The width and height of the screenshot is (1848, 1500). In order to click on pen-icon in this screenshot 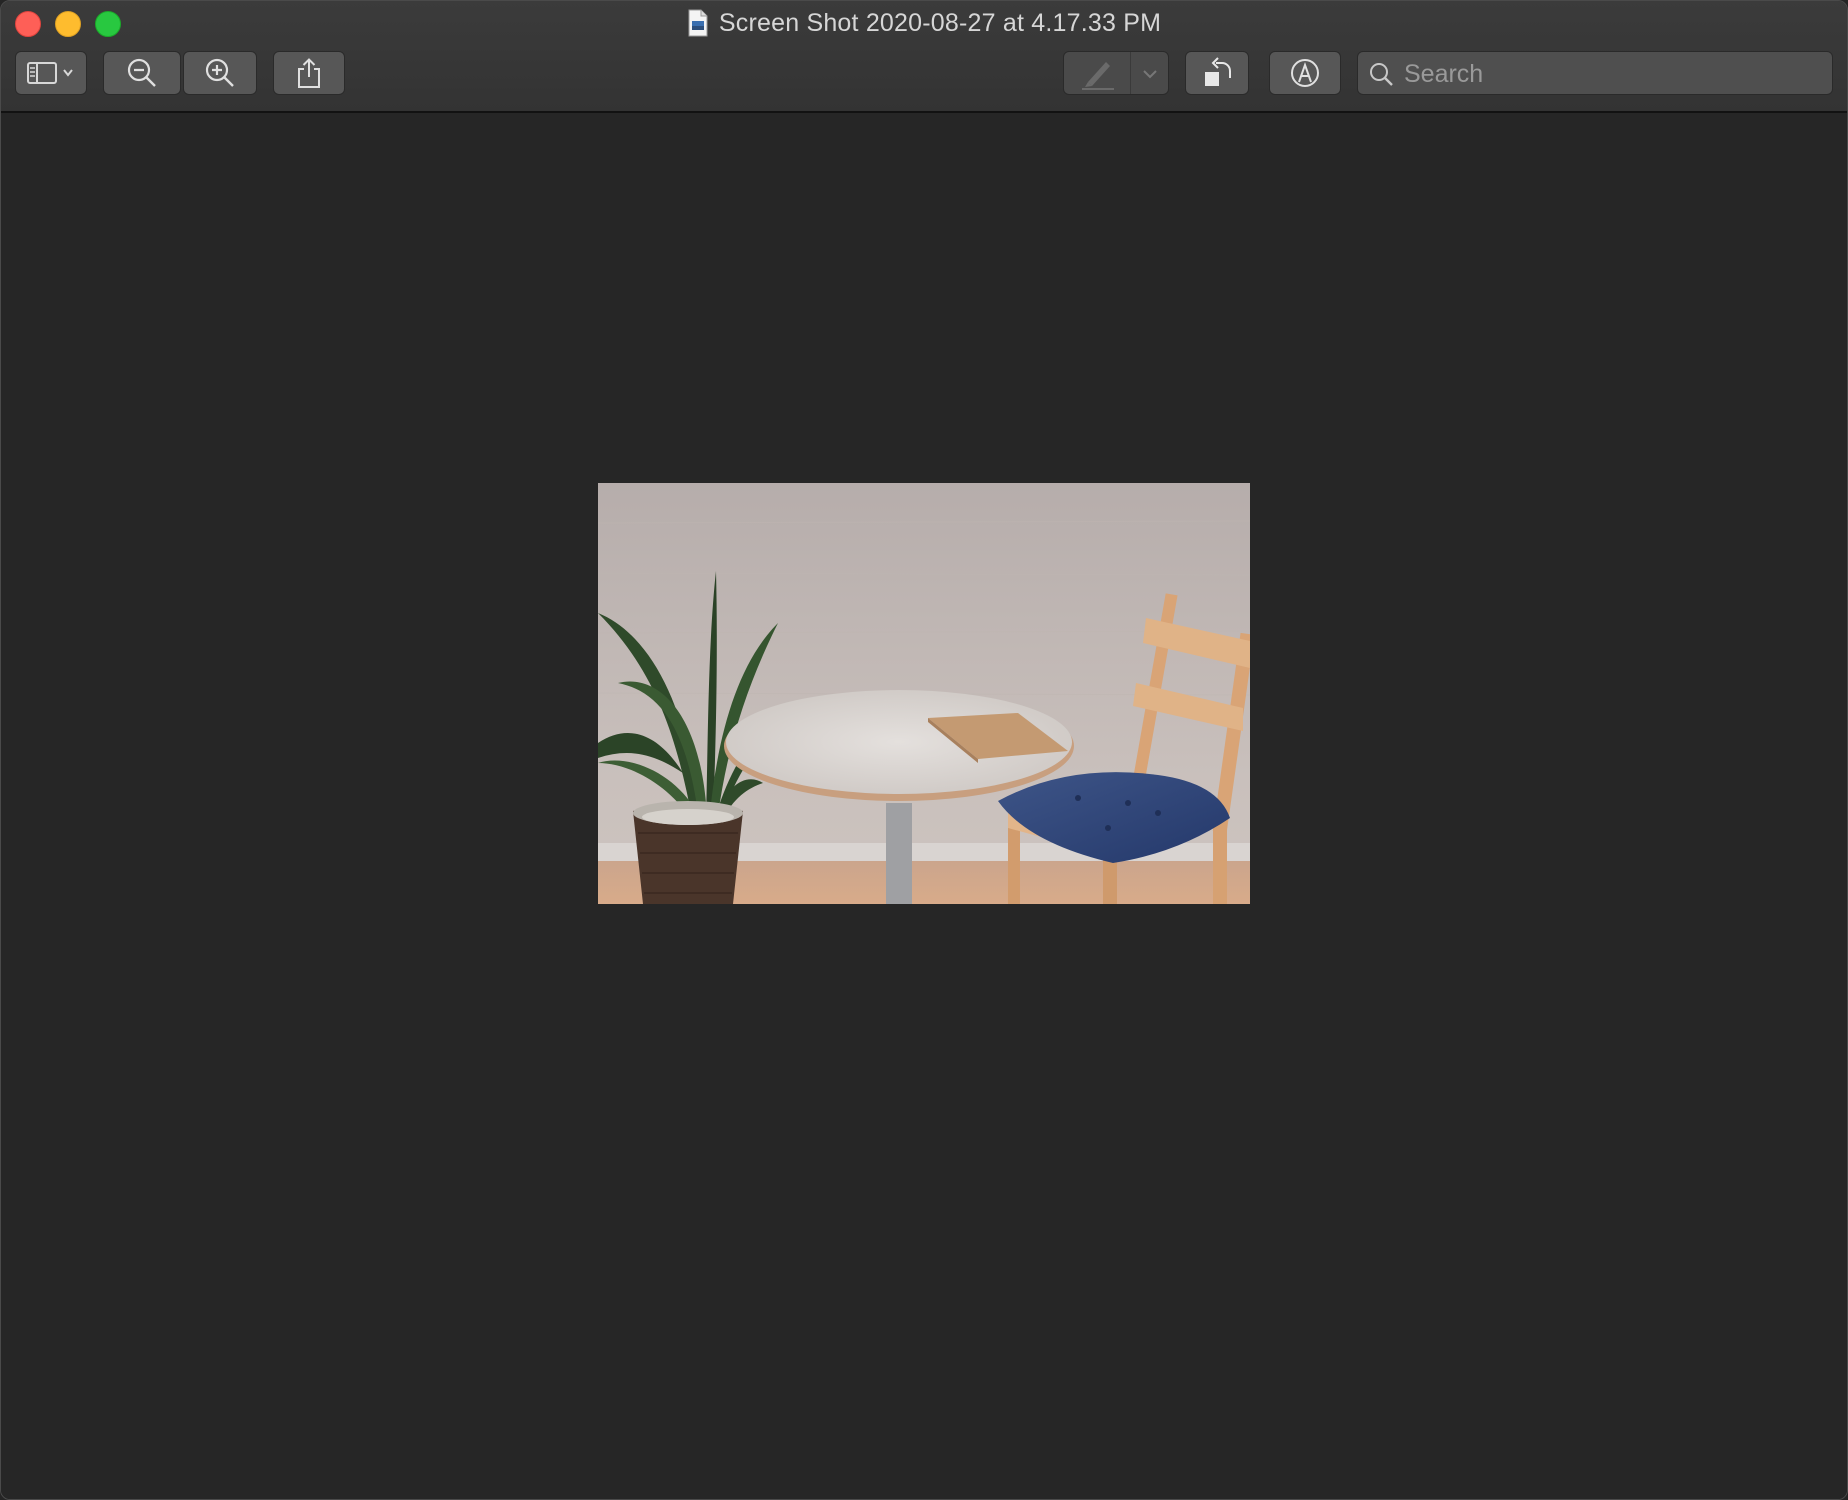, I will do `click(1098, 76)`.